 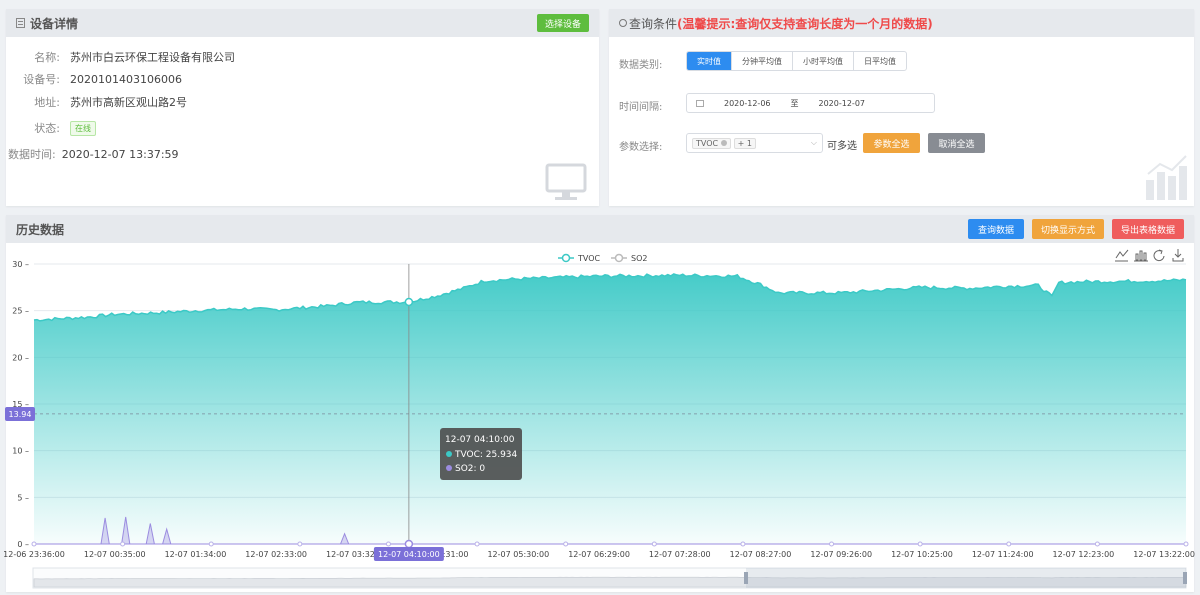 What do you see at coordinates (996, 229) in the screenshot?
I see `query-data-button: 查询数据` at bounding box center [996, 229].